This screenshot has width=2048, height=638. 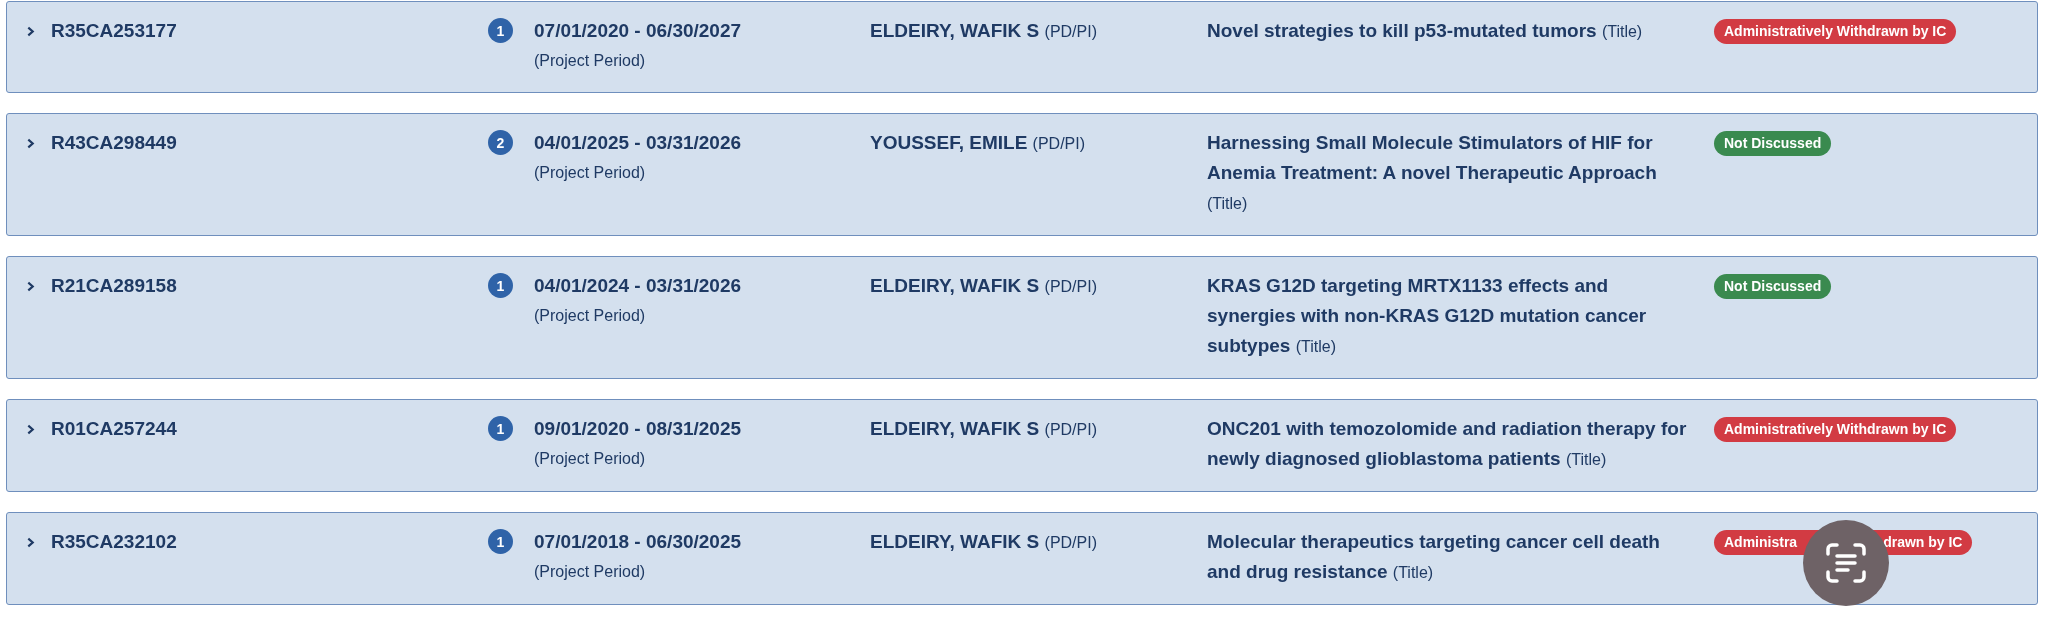 What do you see at coordinates (1427, 316) in the screenshot?
I see `project-title: KRAS G12D targeting MRTX1133 effects and synergies with non-KRAS G12D mutation cancer subtypes (Title)` at bounding box center [1427, 316].